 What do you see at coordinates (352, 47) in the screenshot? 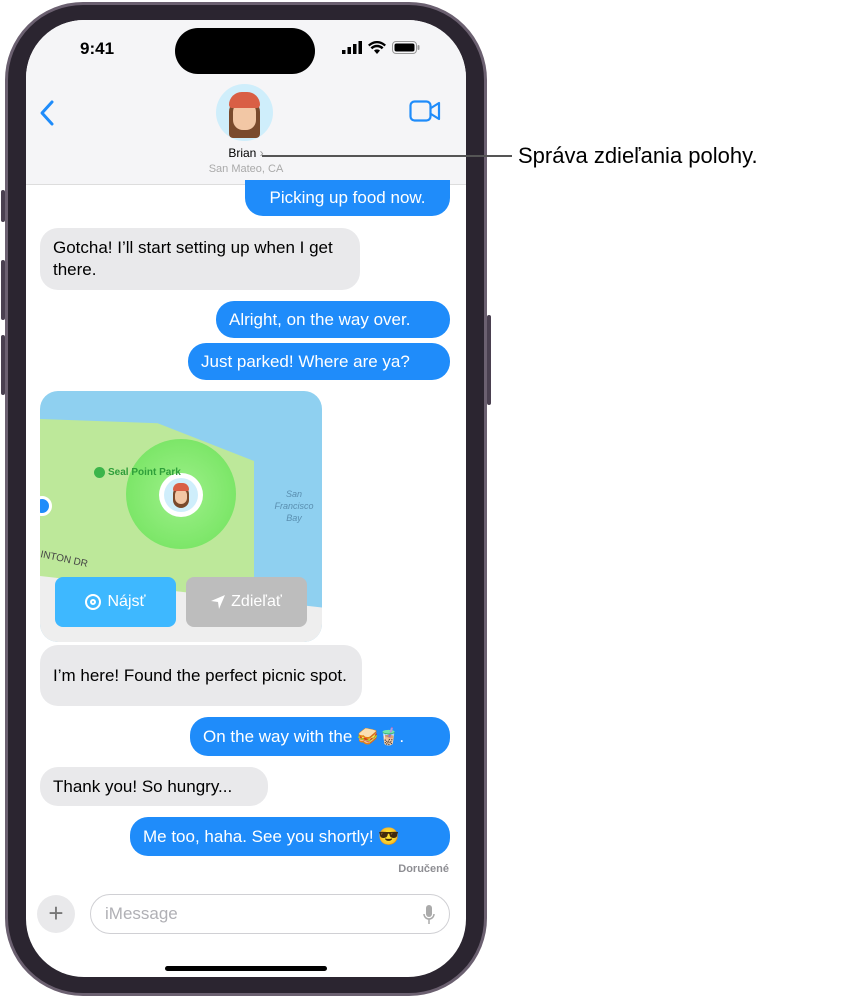
I see `cellular-signal-icon` at bounding box center [352, 47].